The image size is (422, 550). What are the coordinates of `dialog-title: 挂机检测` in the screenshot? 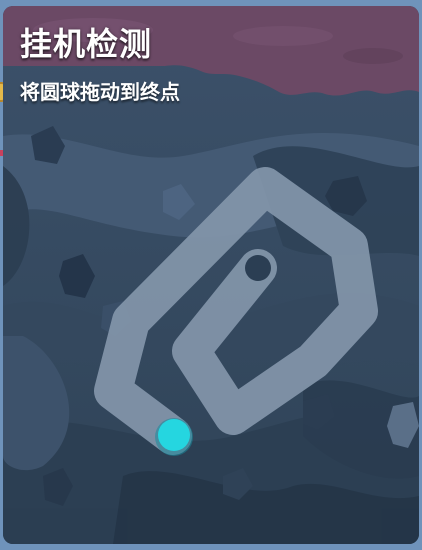 It's located at (86, 44).